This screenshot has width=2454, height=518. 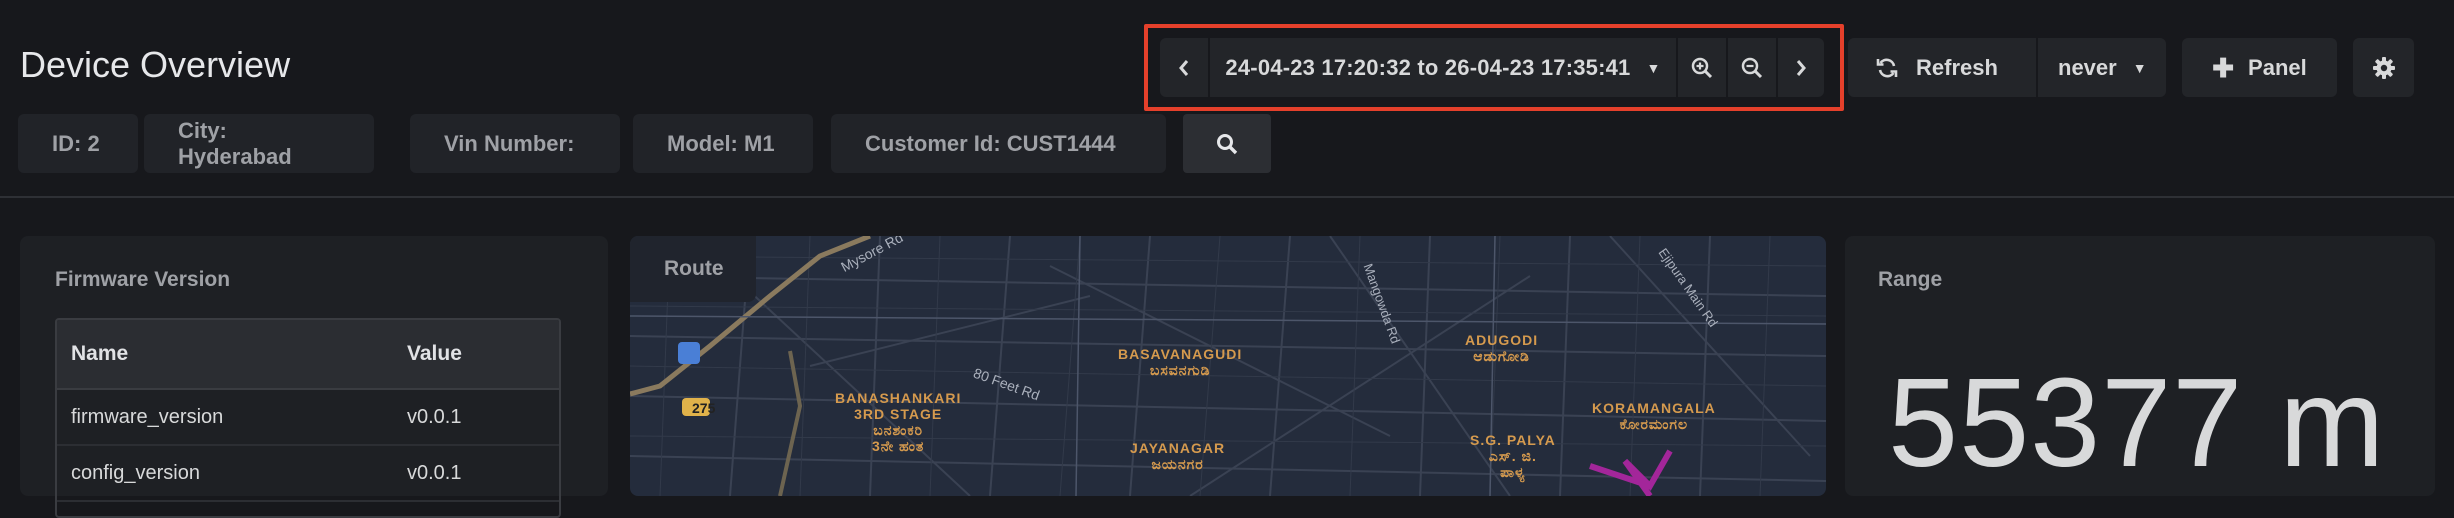 I want to click on chevron-left-icon, so click(x=1184, y=67).